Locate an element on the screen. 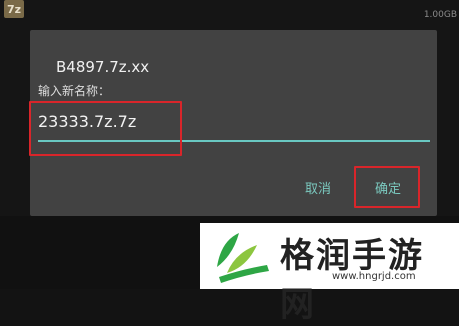 The width and height of the screenshot is (459, 326). dialog-file-name: B4897.7z.xx is located at coordinates (103, 67).